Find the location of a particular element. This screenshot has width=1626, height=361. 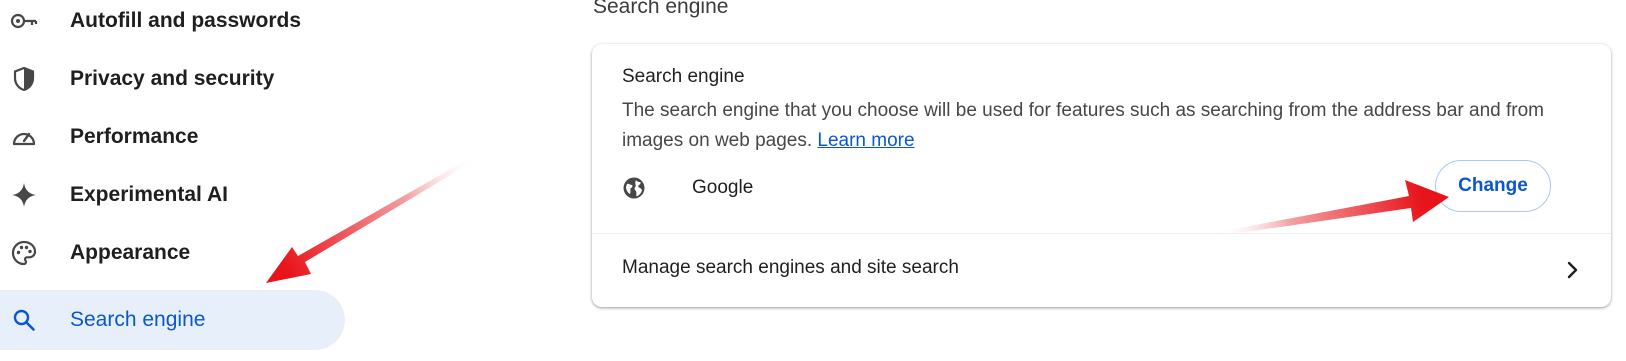

speedometer-icon is located at coordinates (24, 137).